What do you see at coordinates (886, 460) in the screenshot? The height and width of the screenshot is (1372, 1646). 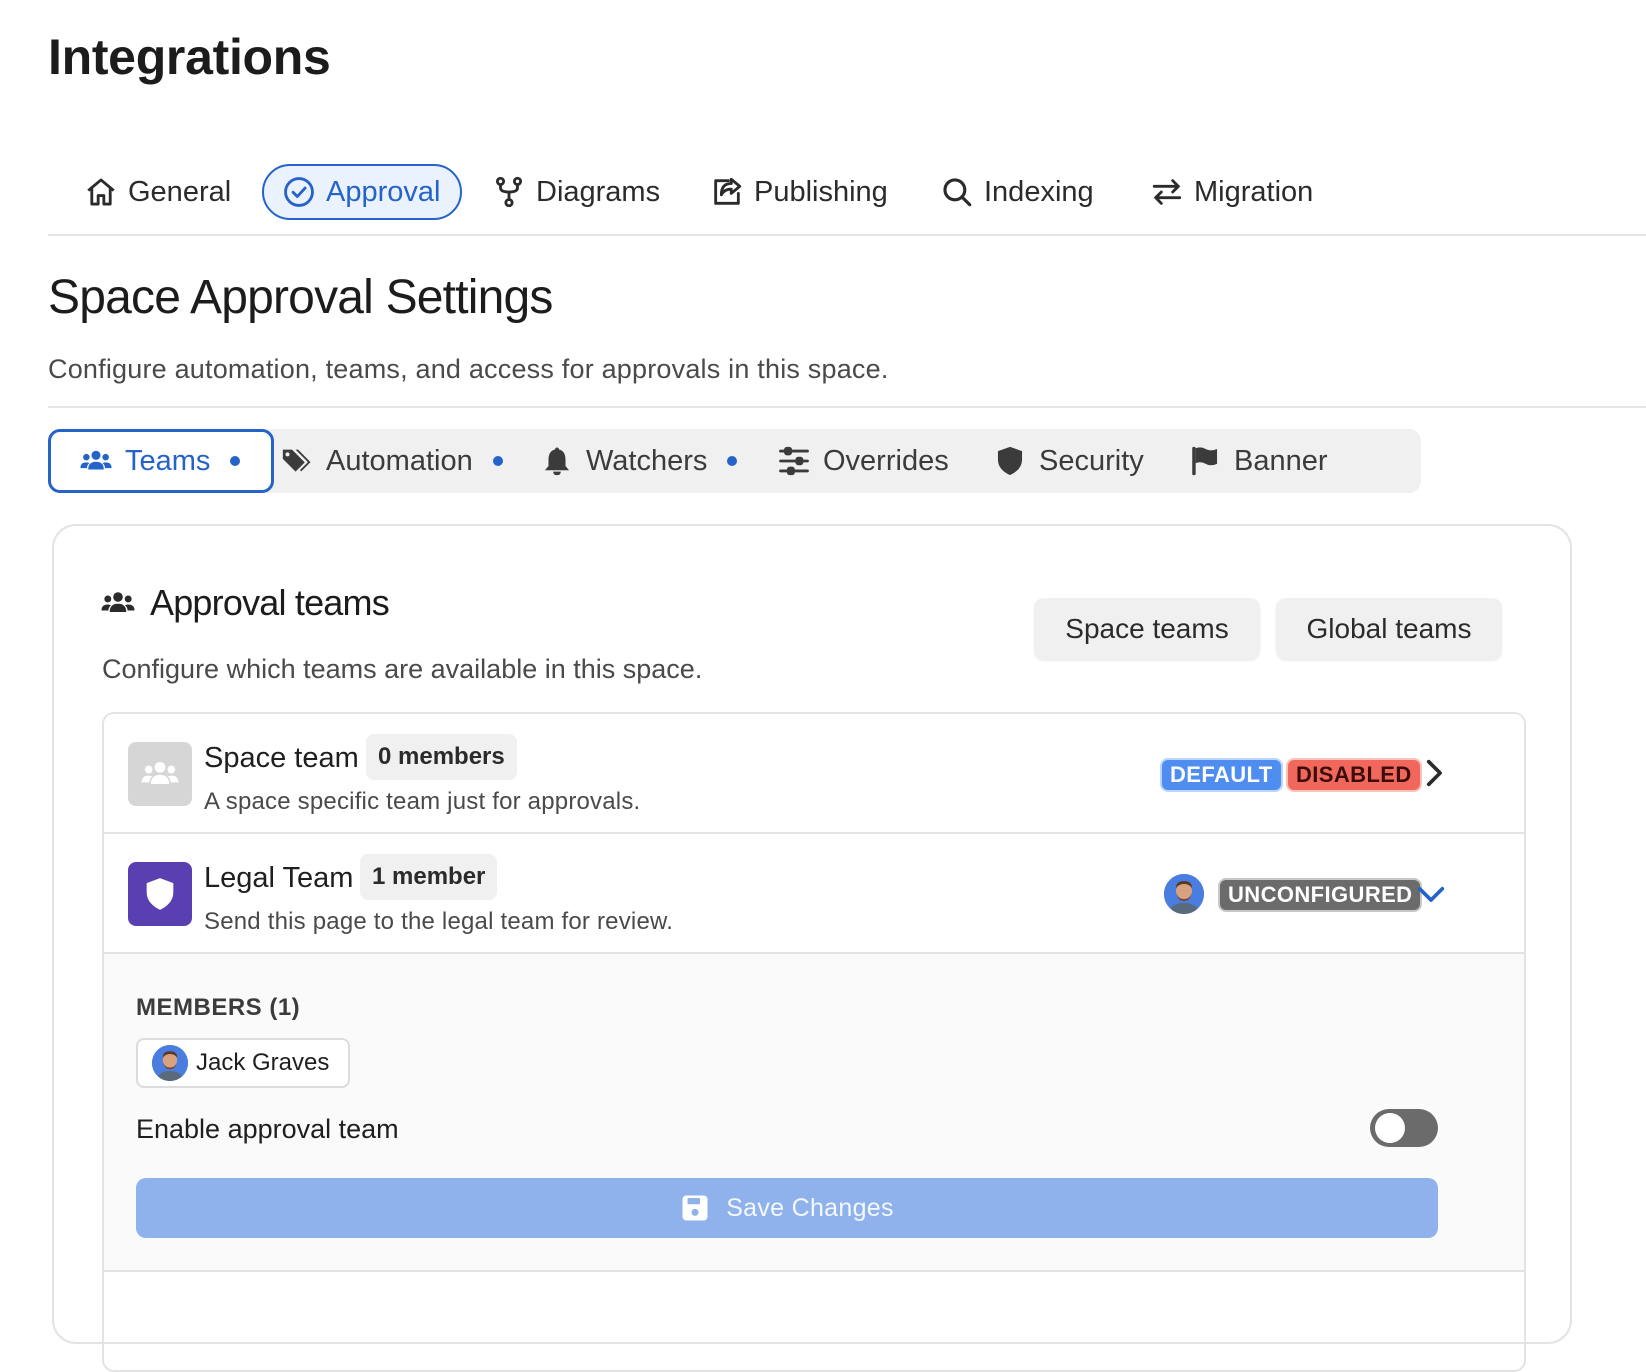 I see `tab-label: Overrides` at bounding box center [886, 460].